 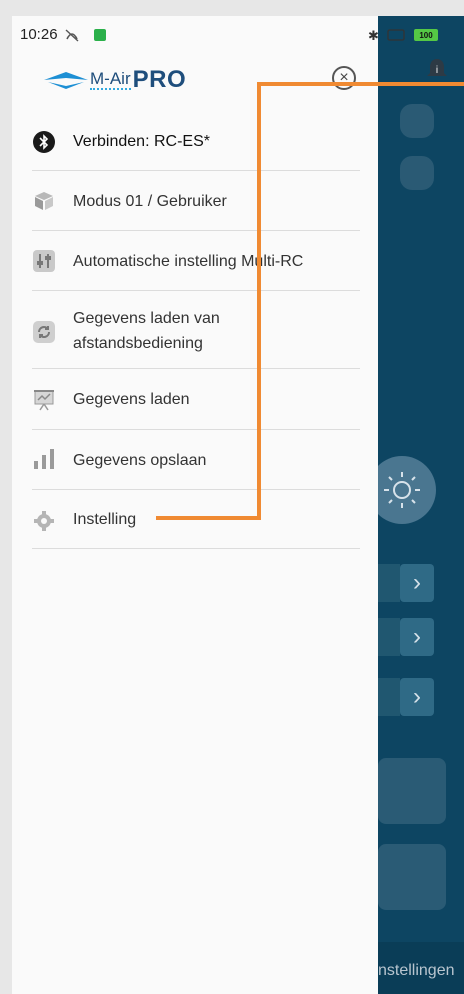 What do you see at coordinates (44, 332) in the screenshot?
I see `sync-icon` at bounding box center [44, 332].